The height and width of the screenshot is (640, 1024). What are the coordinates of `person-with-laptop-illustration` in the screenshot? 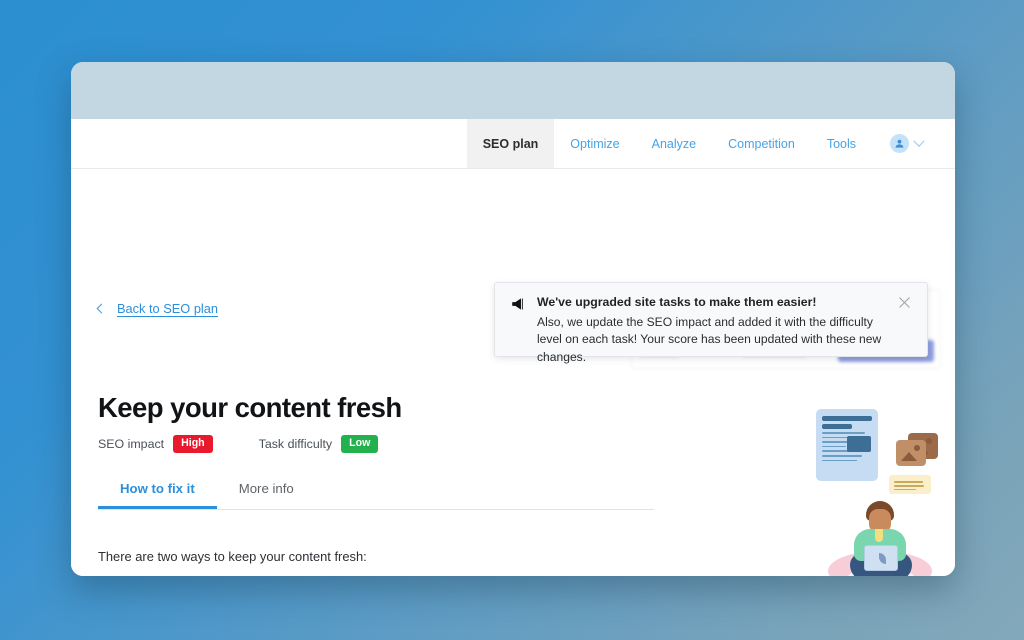 It's located at (881, 492).